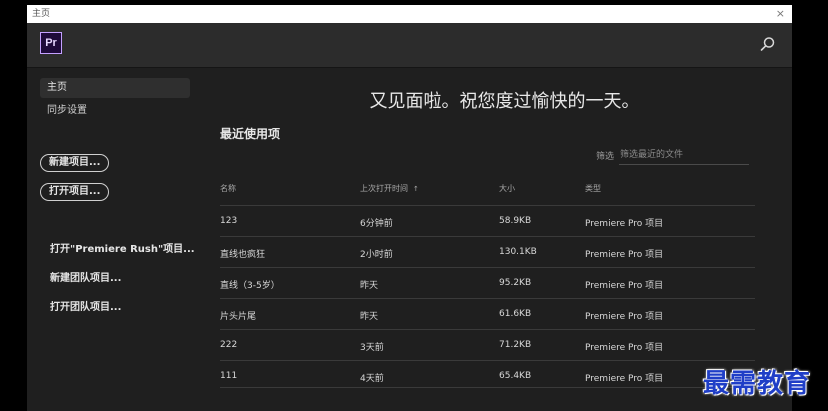  What do you see at coordinates (515, 345) in the screenshot?
I see `file-size: 71.2KB` at bounding box center [515, 345].